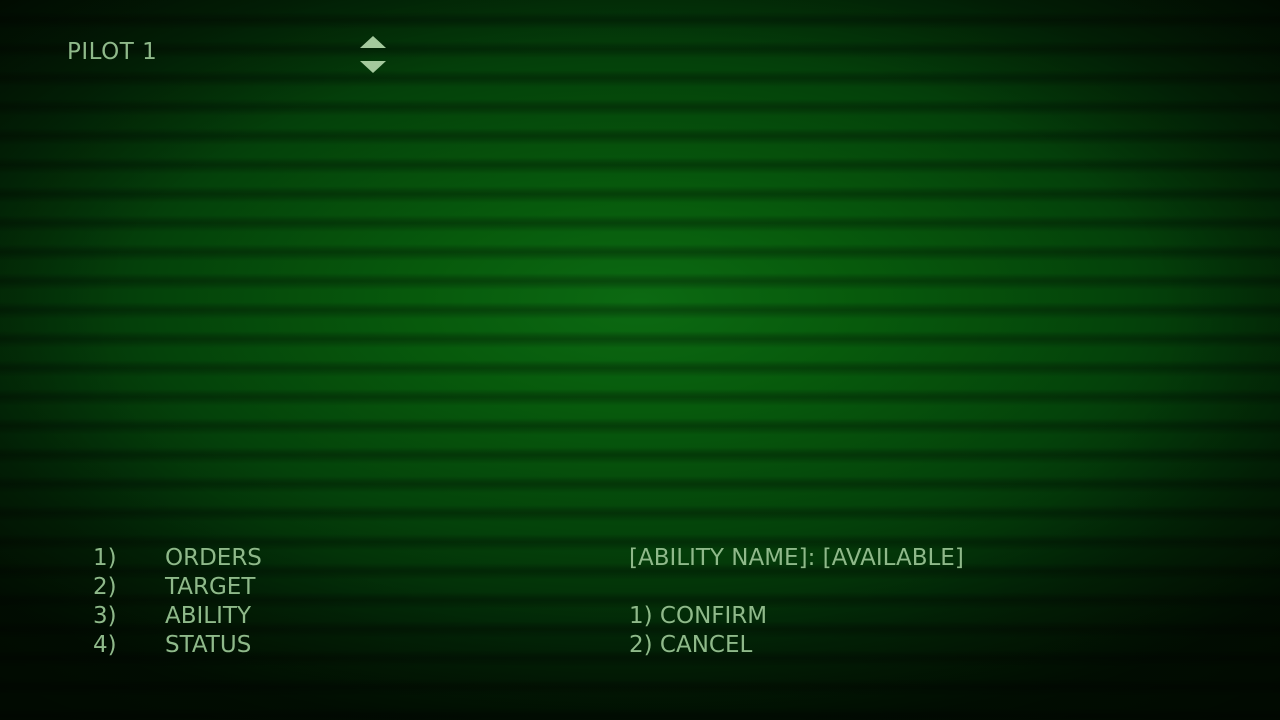  Describe the element at coordinates (373, 67) in the screenshot. I see `triangle-down-icon` at that location.